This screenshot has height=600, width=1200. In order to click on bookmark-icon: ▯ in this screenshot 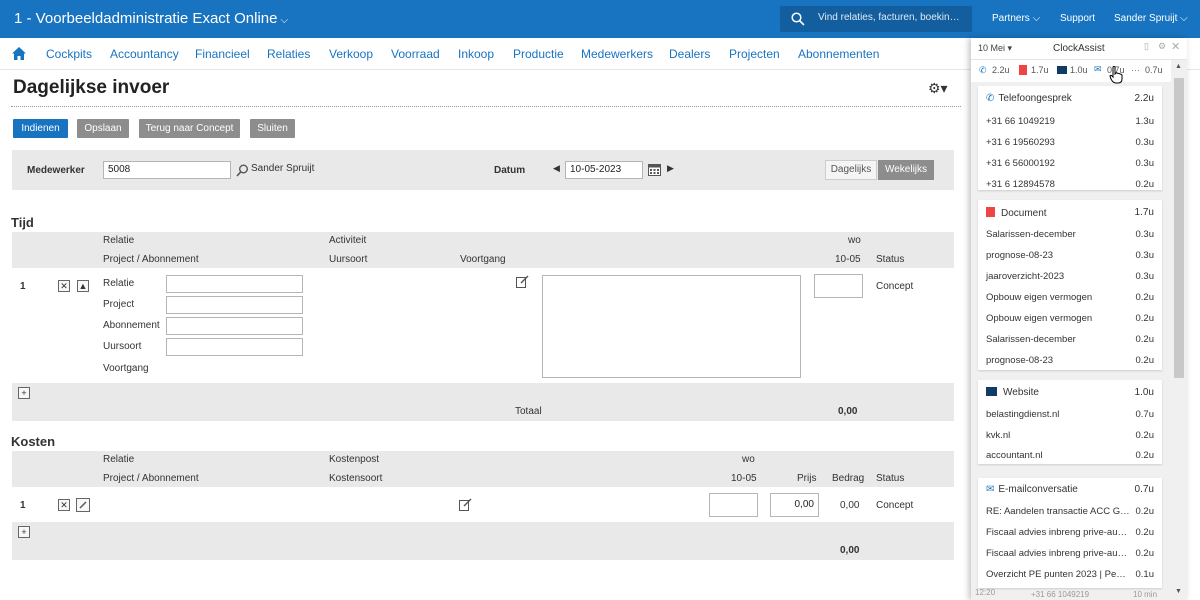, I will do `click(1146, 46)`.